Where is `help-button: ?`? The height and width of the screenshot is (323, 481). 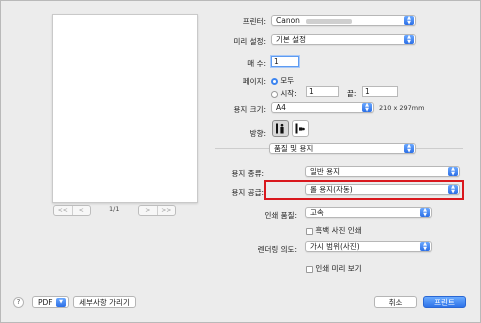
help-button: ? is located at coordinates (18, 302).